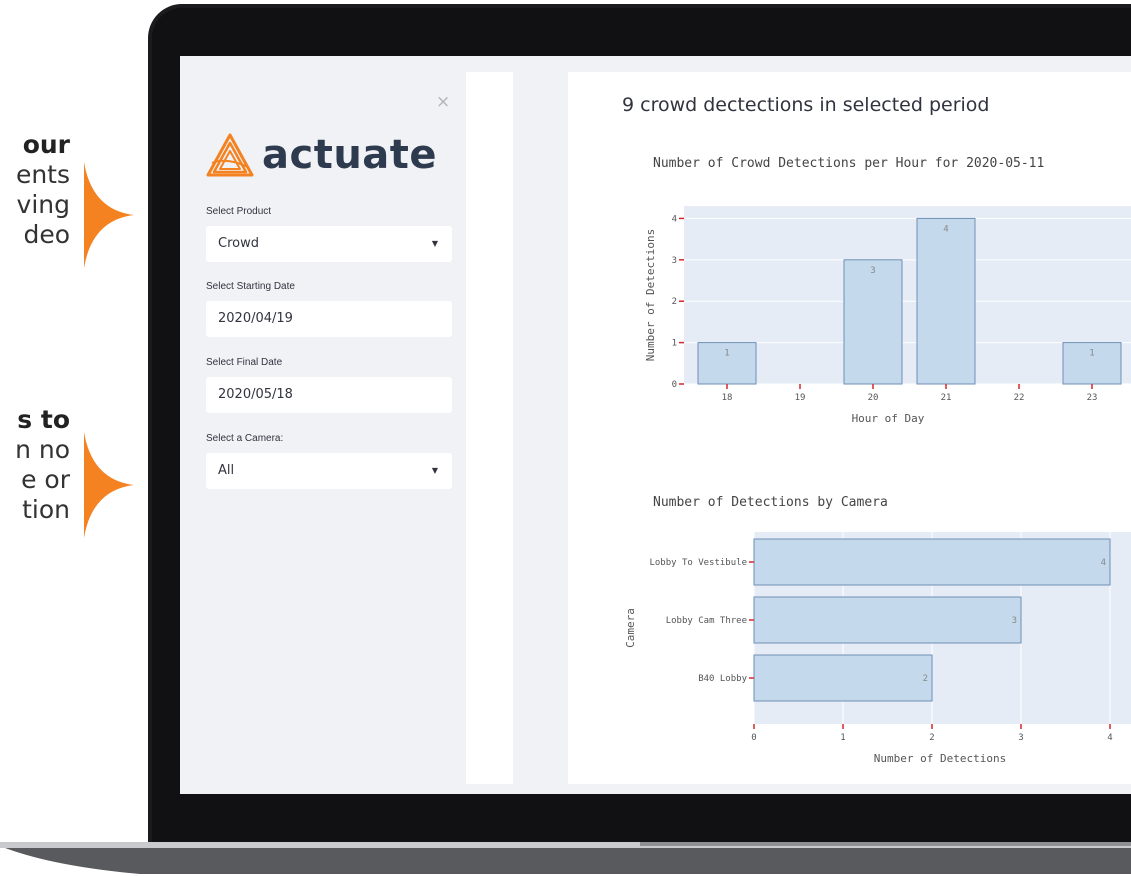  I want to click on x-tick-label: 21, so click(946, 398).